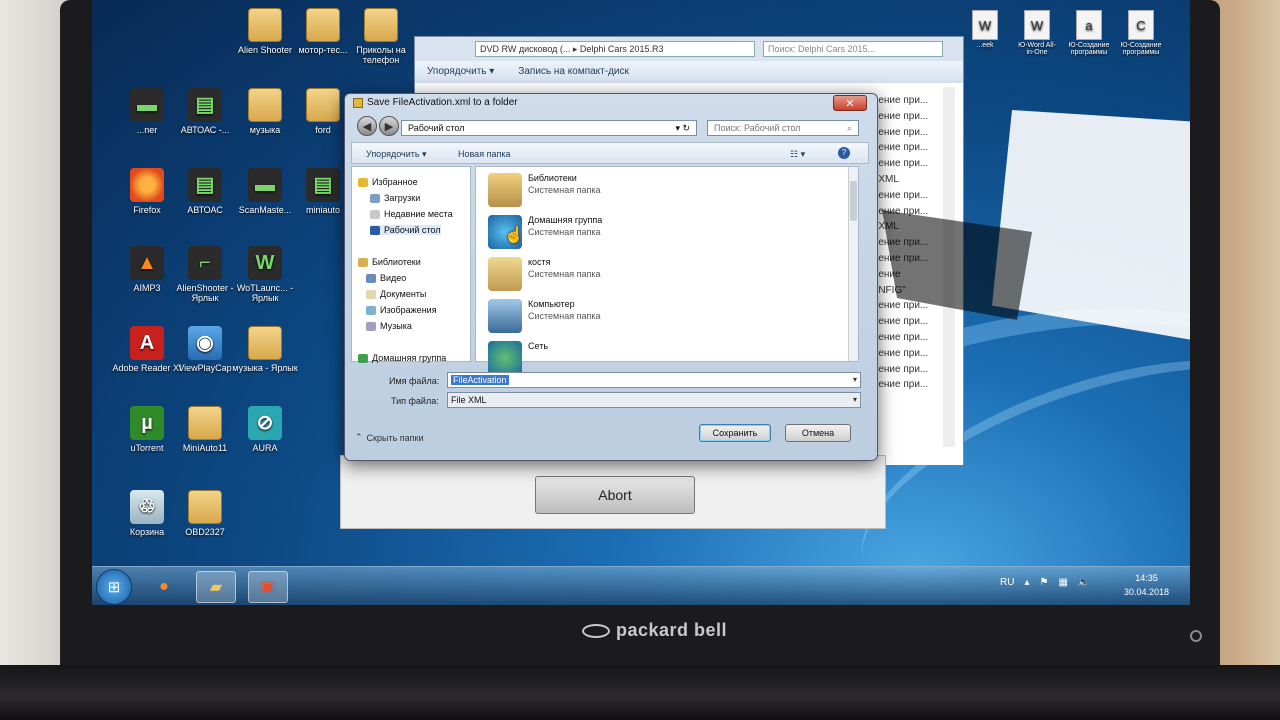 This screenshot has width=1280, height=720. I want to click on file-list-item: Библиотеки Системная папка, so click(544, 190).